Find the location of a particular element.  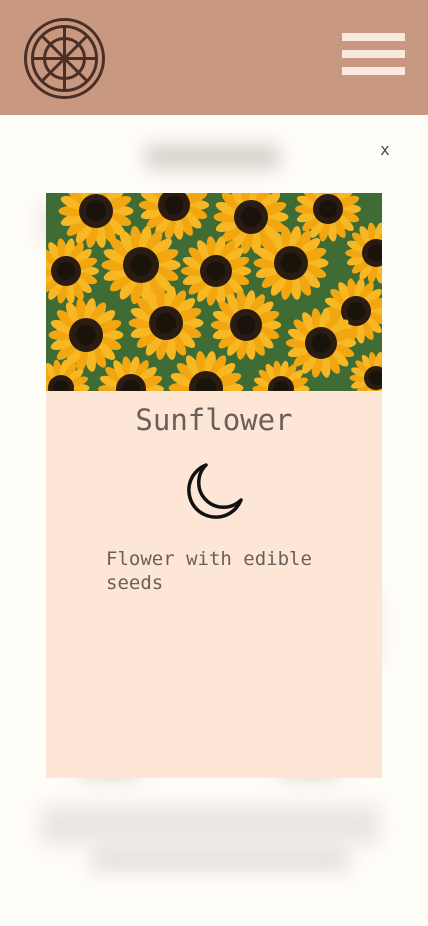

menu-bar-middle is located at coordinates (373, 54).